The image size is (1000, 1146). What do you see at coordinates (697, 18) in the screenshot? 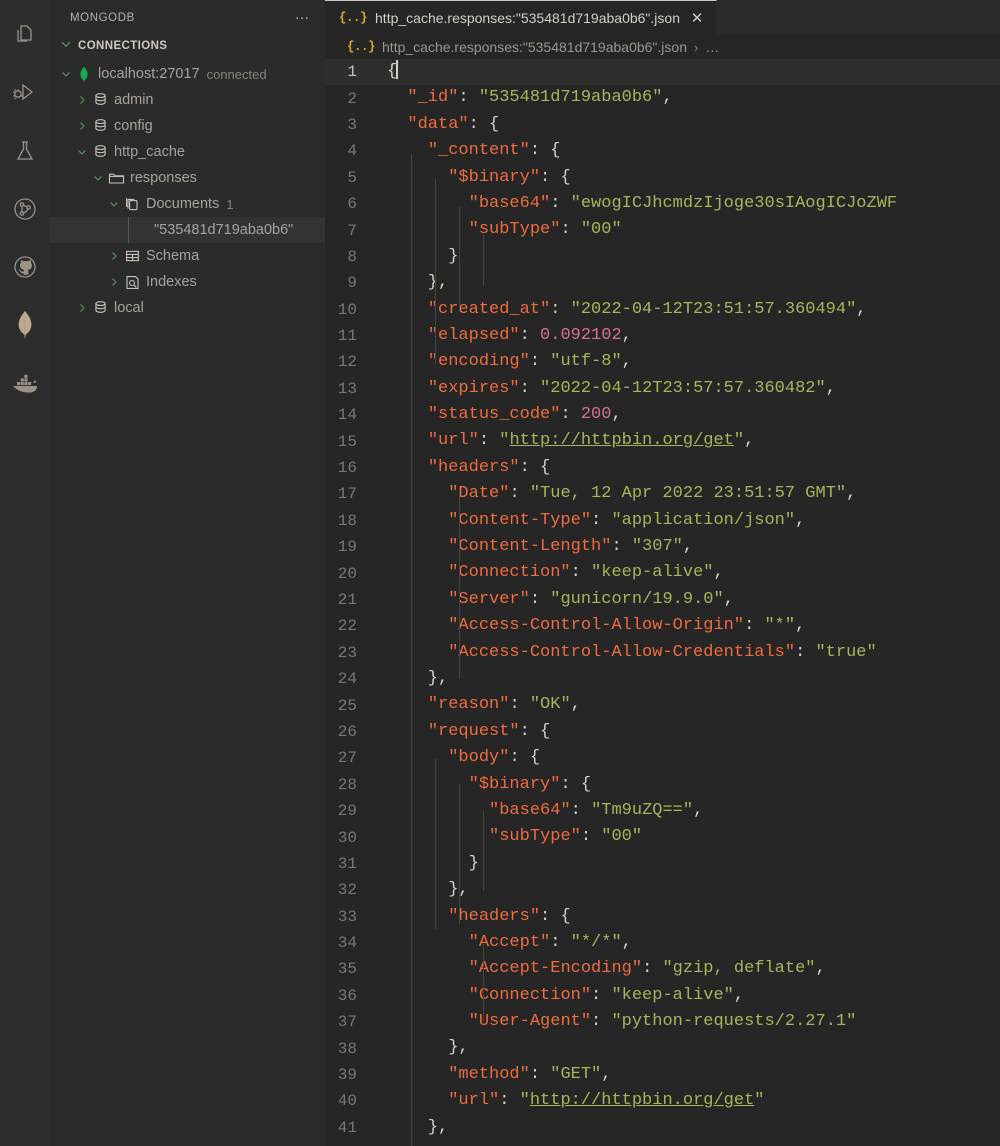
I see `close-icon: ✕` at bounding box center [697, 18].